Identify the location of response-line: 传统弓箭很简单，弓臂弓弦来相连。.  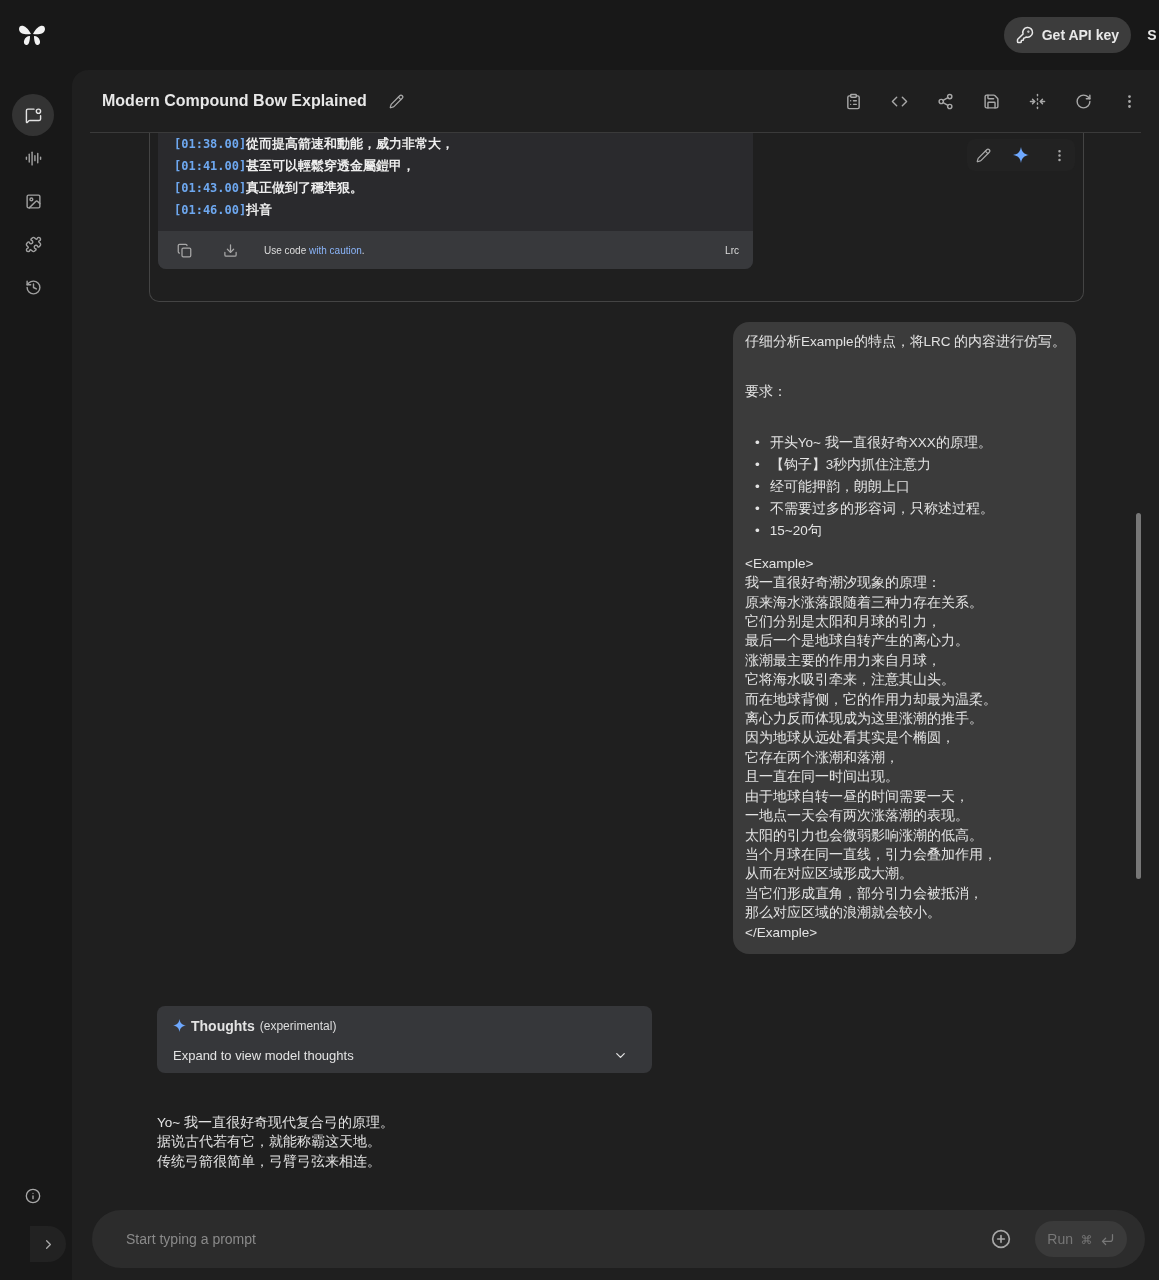
(269, 1161).